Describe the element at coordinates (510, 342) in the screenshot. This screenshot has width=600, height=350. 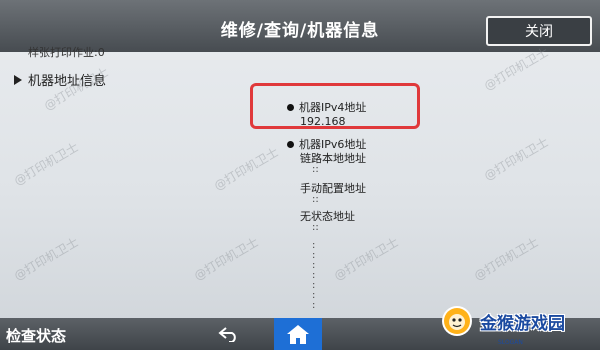
I see `logo-subtext: SLOGAN` at that location.